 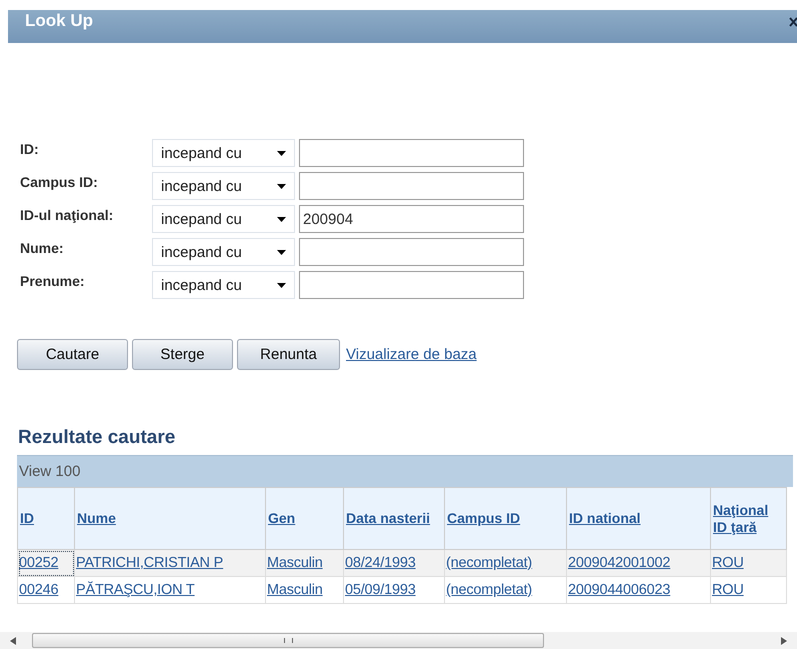 What do you see at coordinates (13, 640) in the screenshot?
I see `scroll-left-icon` at bounding box center [13, 640].